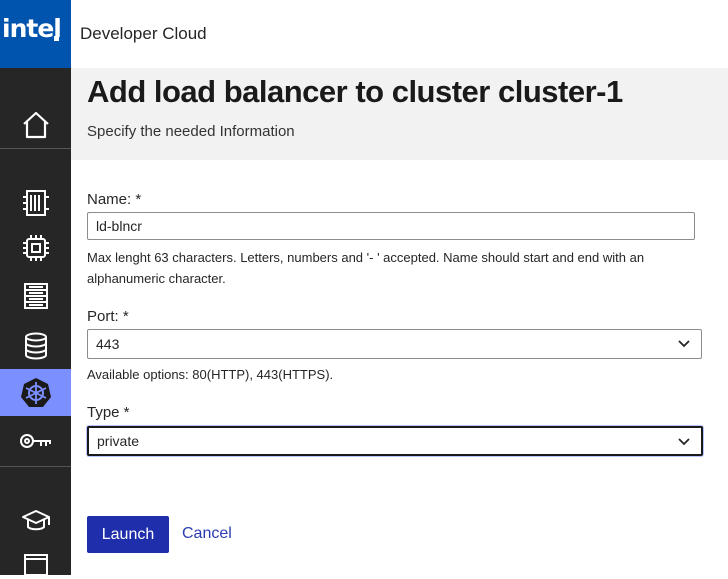 This screenshot has height=579, width=728. I want to click on page-subtitle: Specify the needed Information, so click(191, 131).